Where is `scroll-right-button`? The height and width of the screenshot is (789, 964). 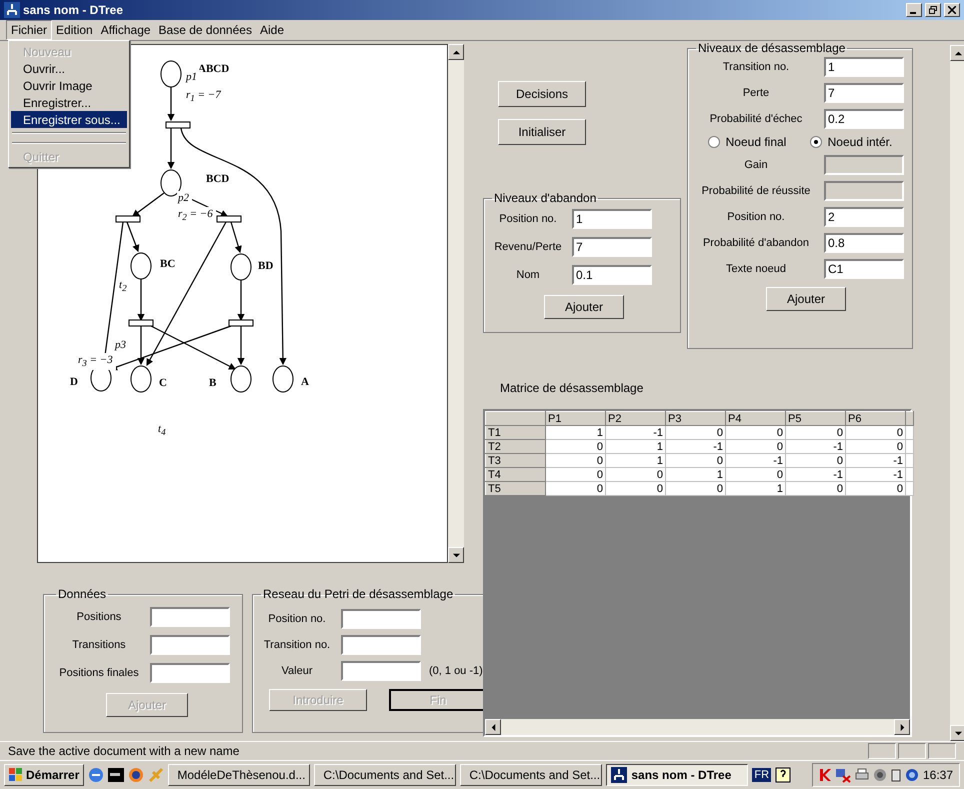
scroll-right-button is located at coordinates (902, 727).